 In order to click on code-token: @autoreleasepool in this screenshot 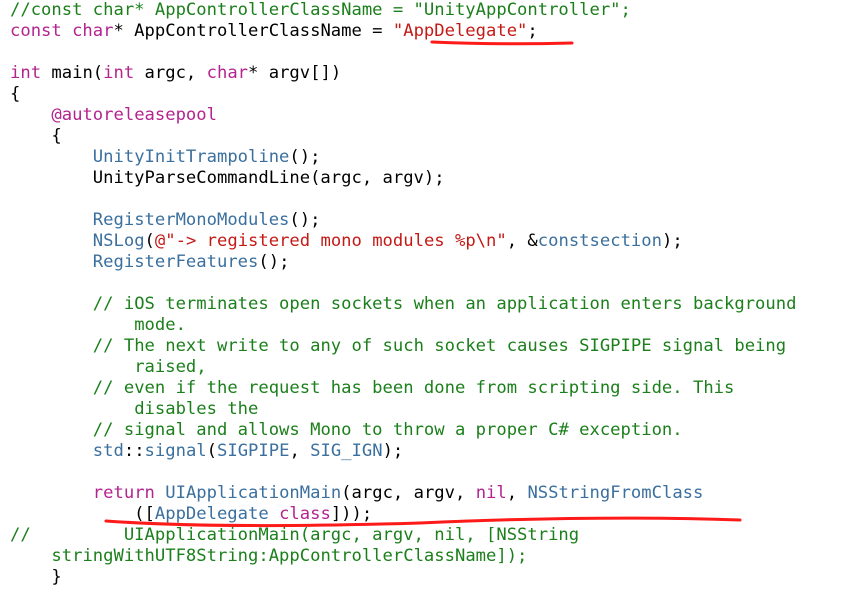, I will do `click(134, 115)`.